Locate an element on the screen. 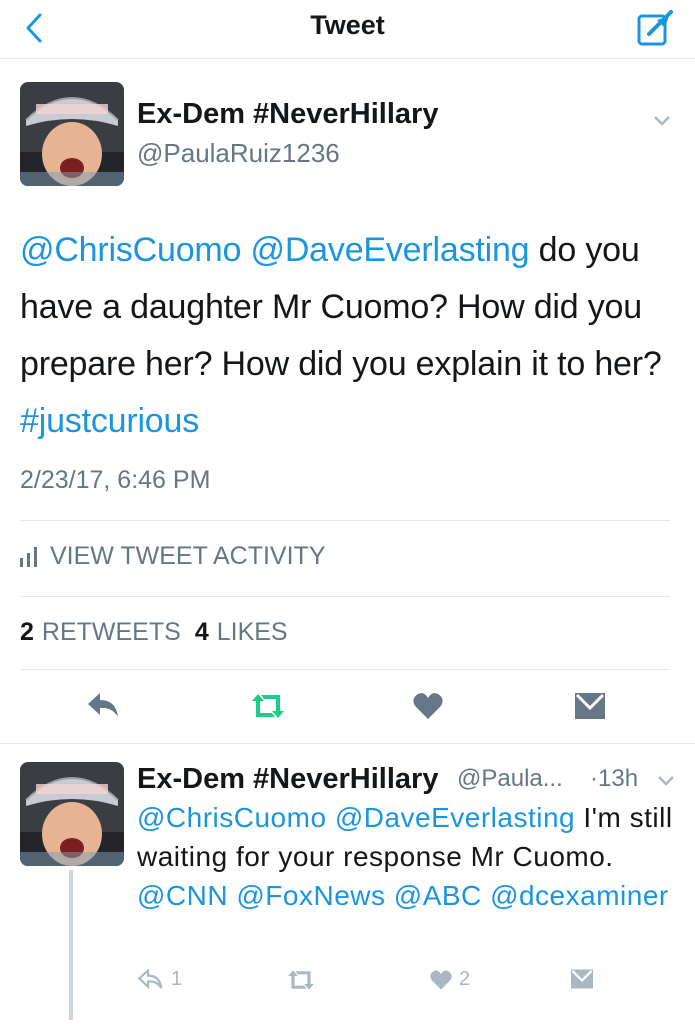 This screenshot has width=695, height=1024. tweet-author-header: Ex-Dem #NeverHillary @PaulaRuiz1236 is located at coordinates (350, 134).